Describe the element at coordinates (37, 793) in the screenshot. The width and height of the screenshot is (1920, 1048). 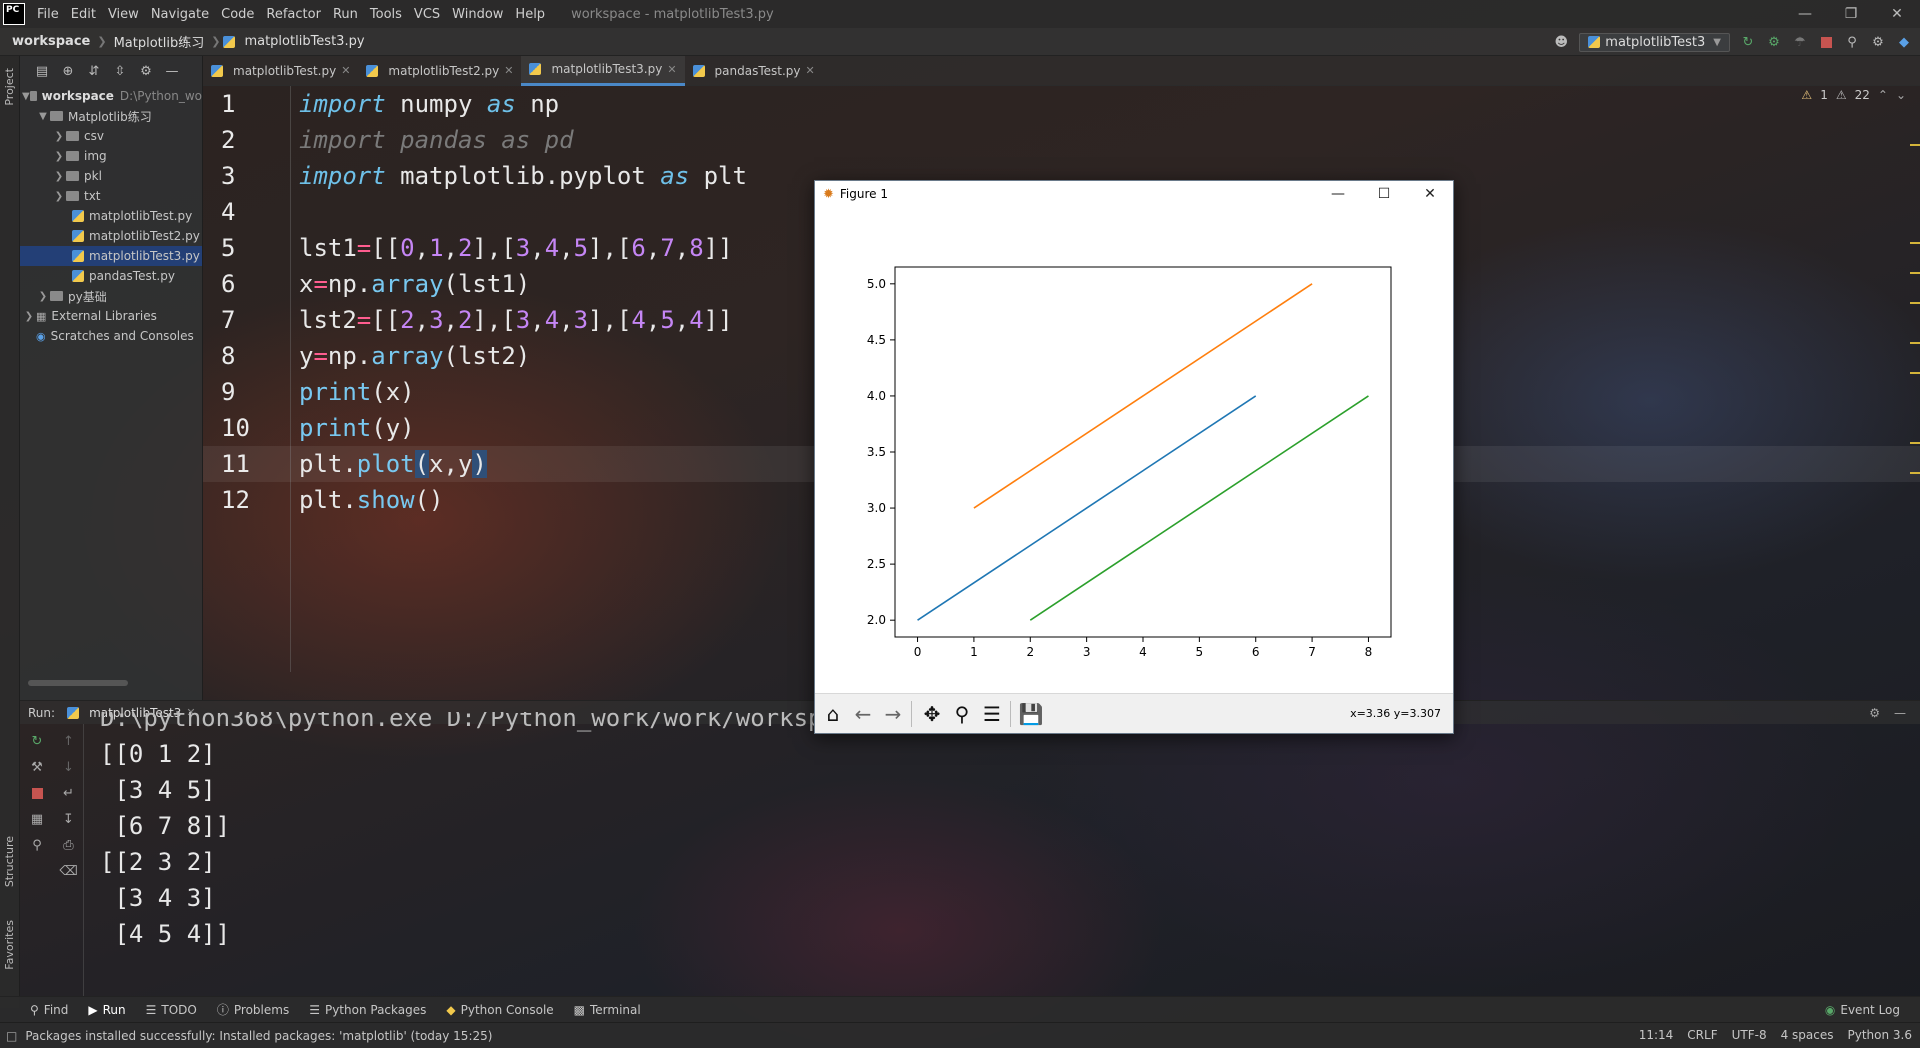
I see `stop-icon` at that location.